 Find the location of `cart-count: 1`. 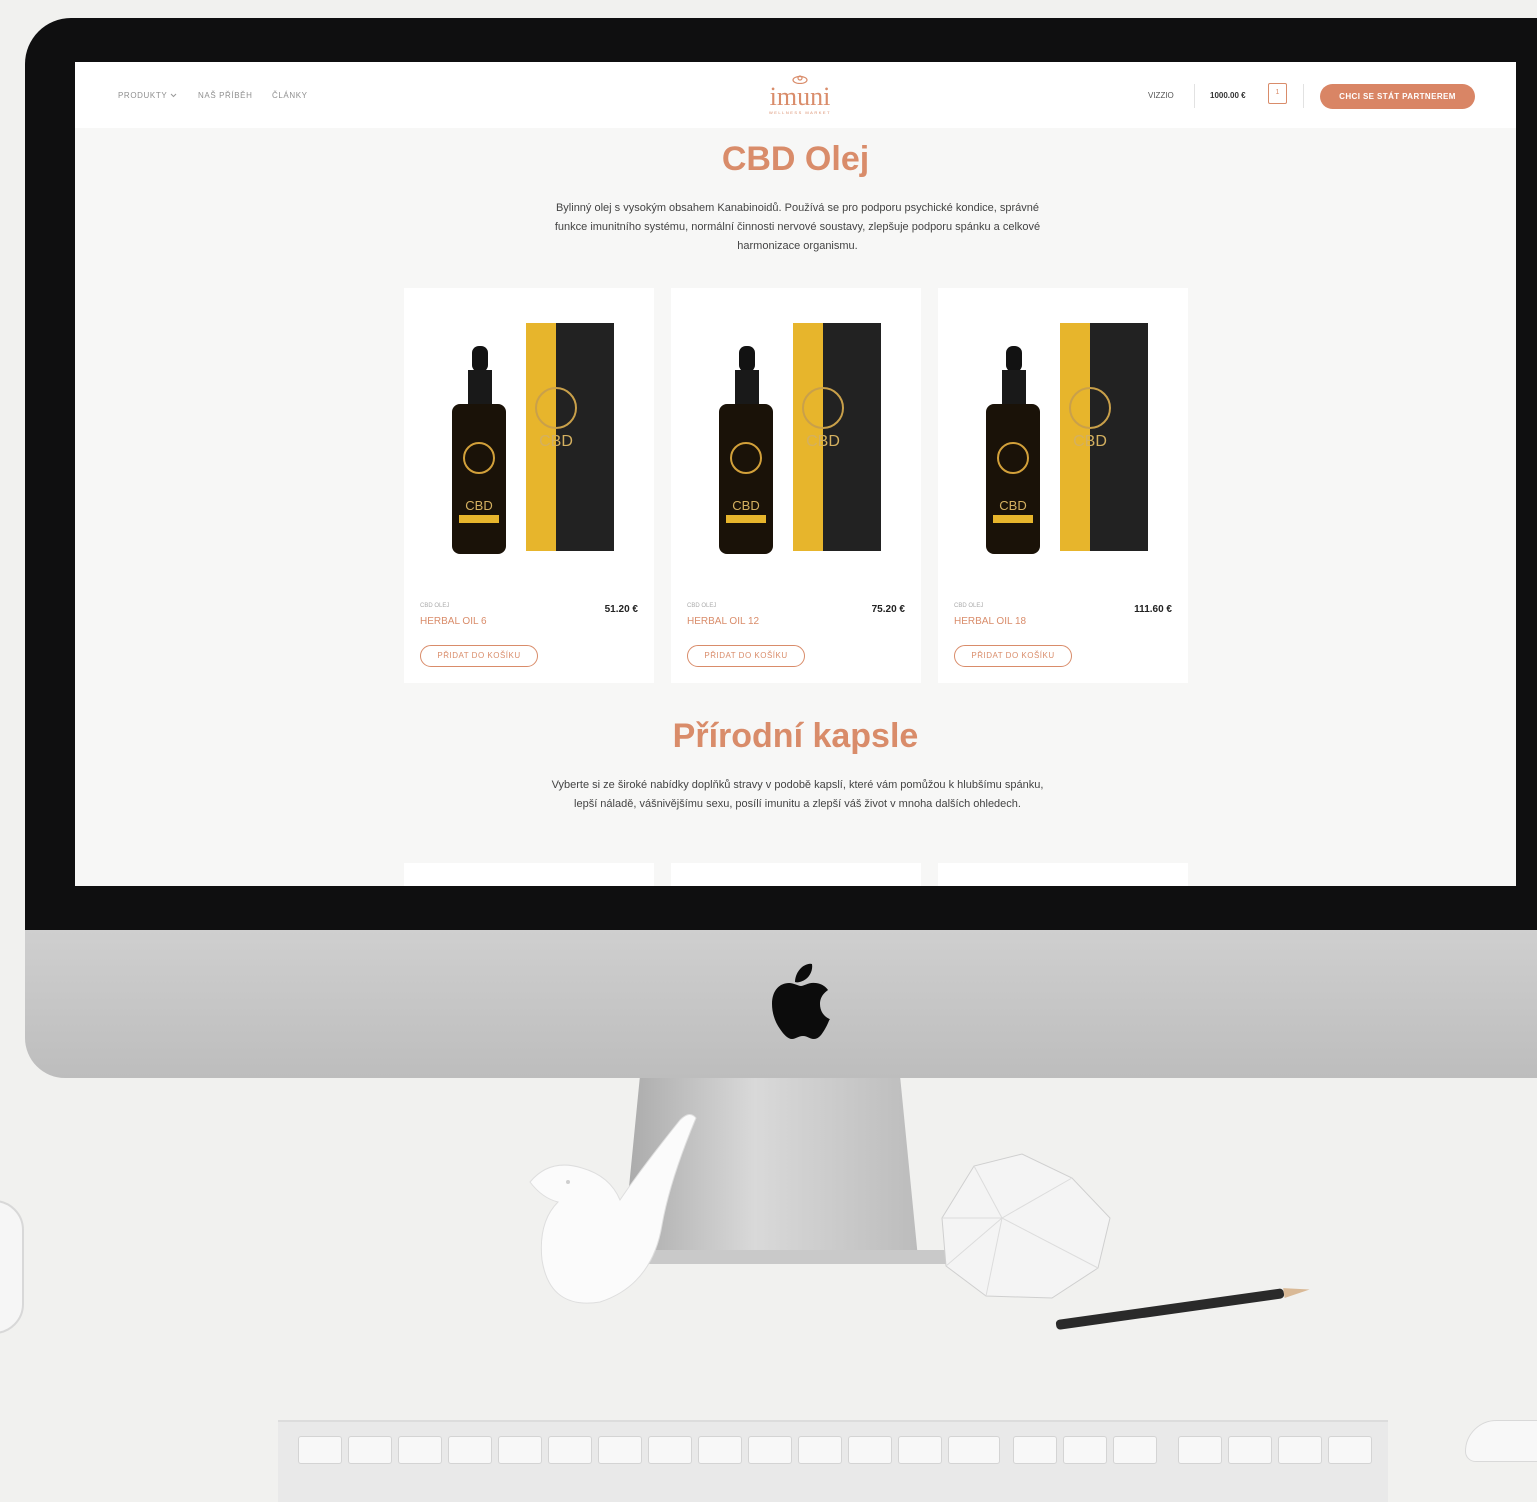

cart-count: 1 is located at coordinates (1277, 92).